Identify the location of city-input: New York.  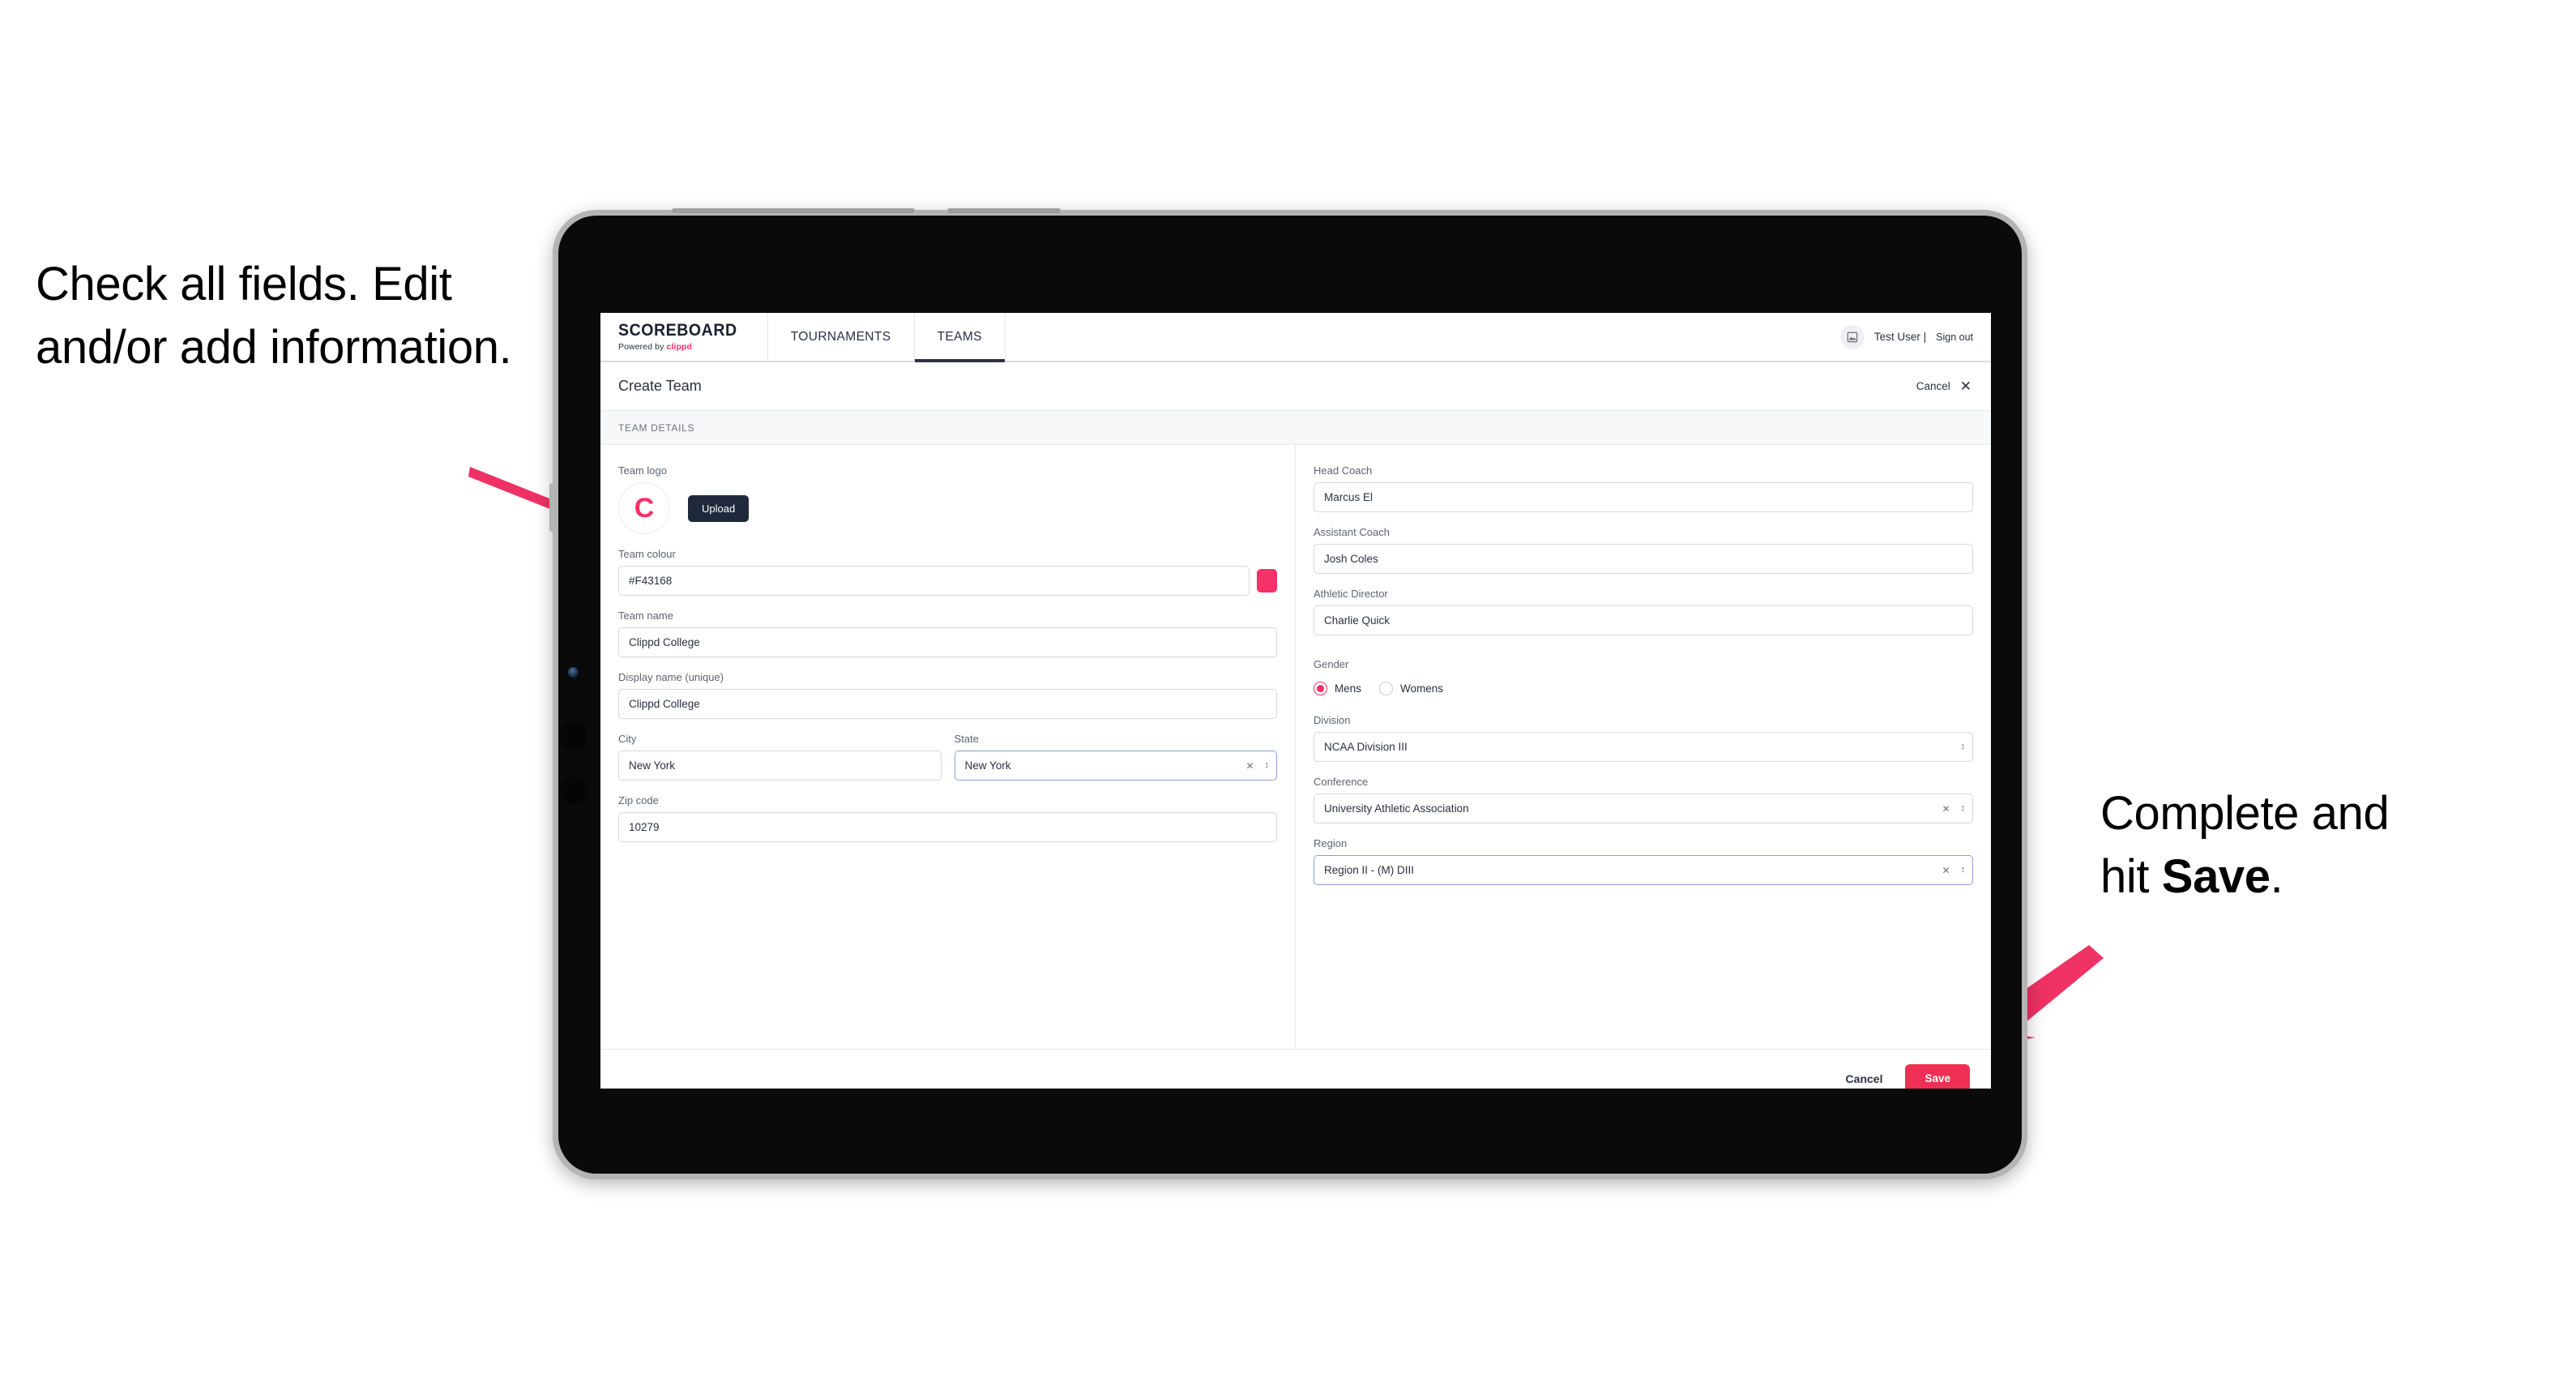
(780, 766).